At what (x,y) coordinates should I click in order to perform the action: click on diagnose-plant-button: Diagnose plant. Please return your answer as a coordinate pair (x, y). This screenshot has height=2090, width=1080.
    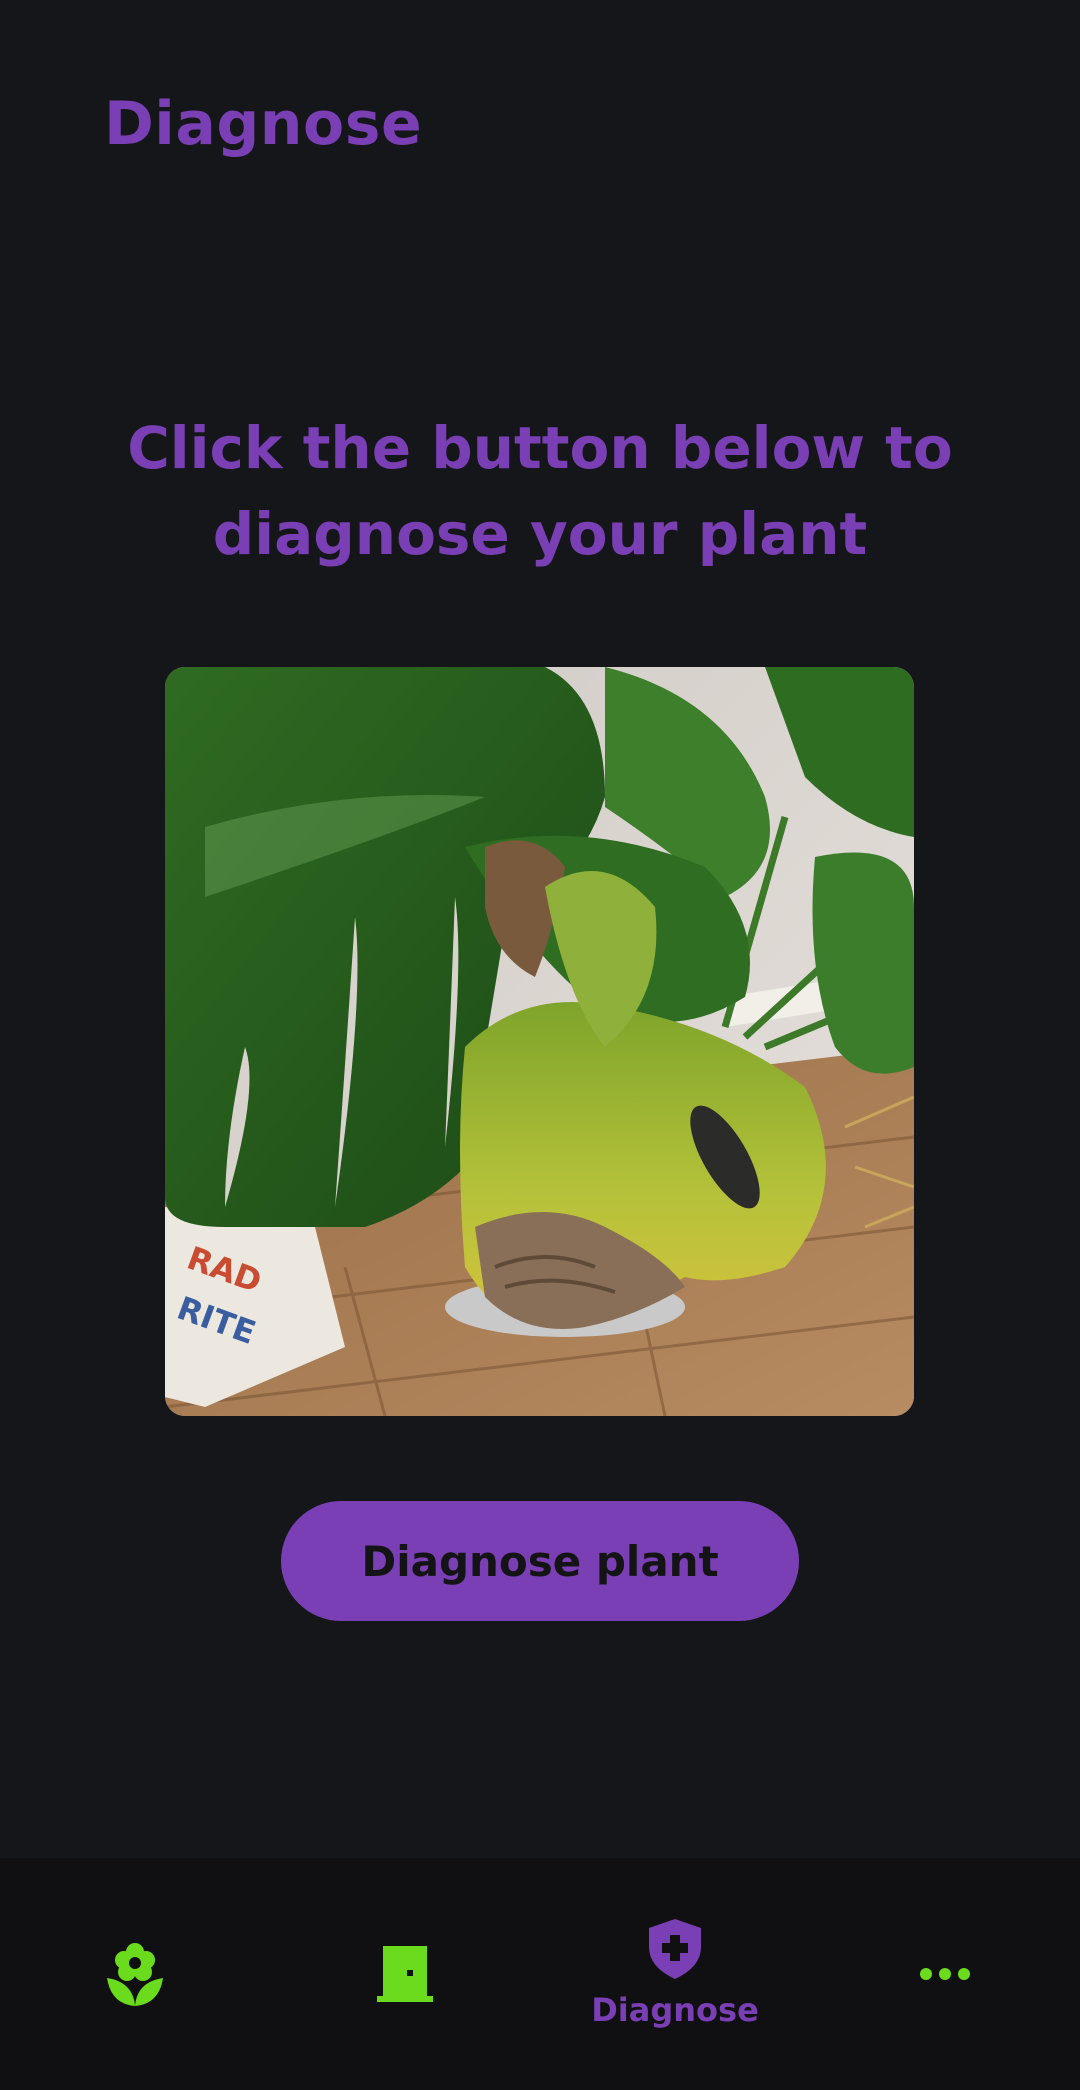
    Looking at the image, I should click on (540, 1561).